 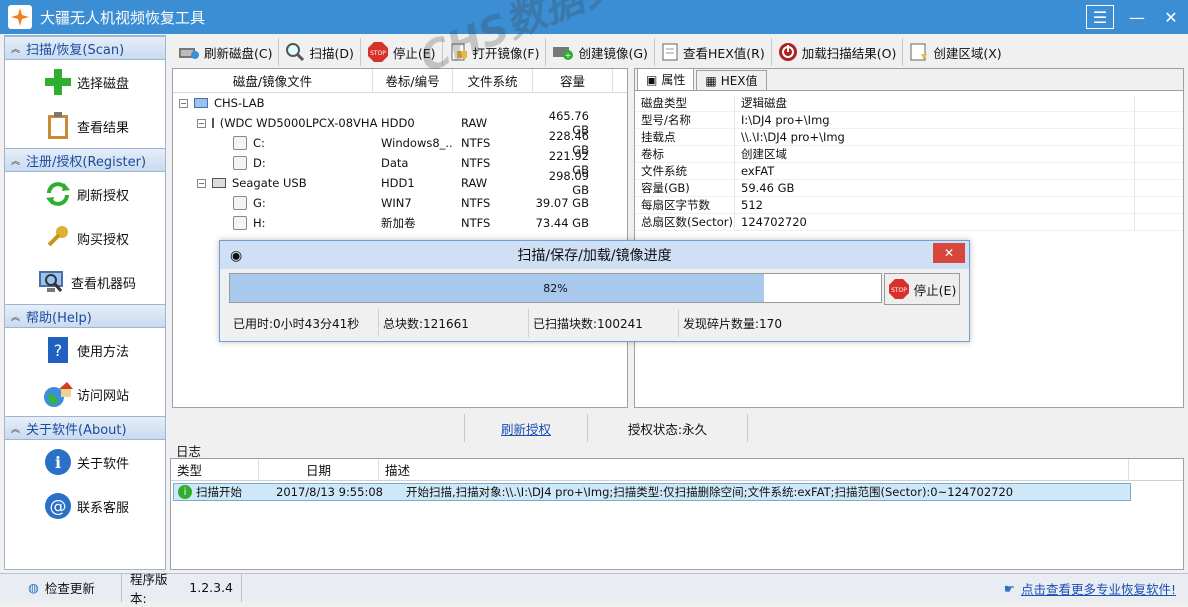 What do you see at coordinates (189, 53) in the screenshot?
I see `disk-refresh-icon` at bounding box center [189, 53].